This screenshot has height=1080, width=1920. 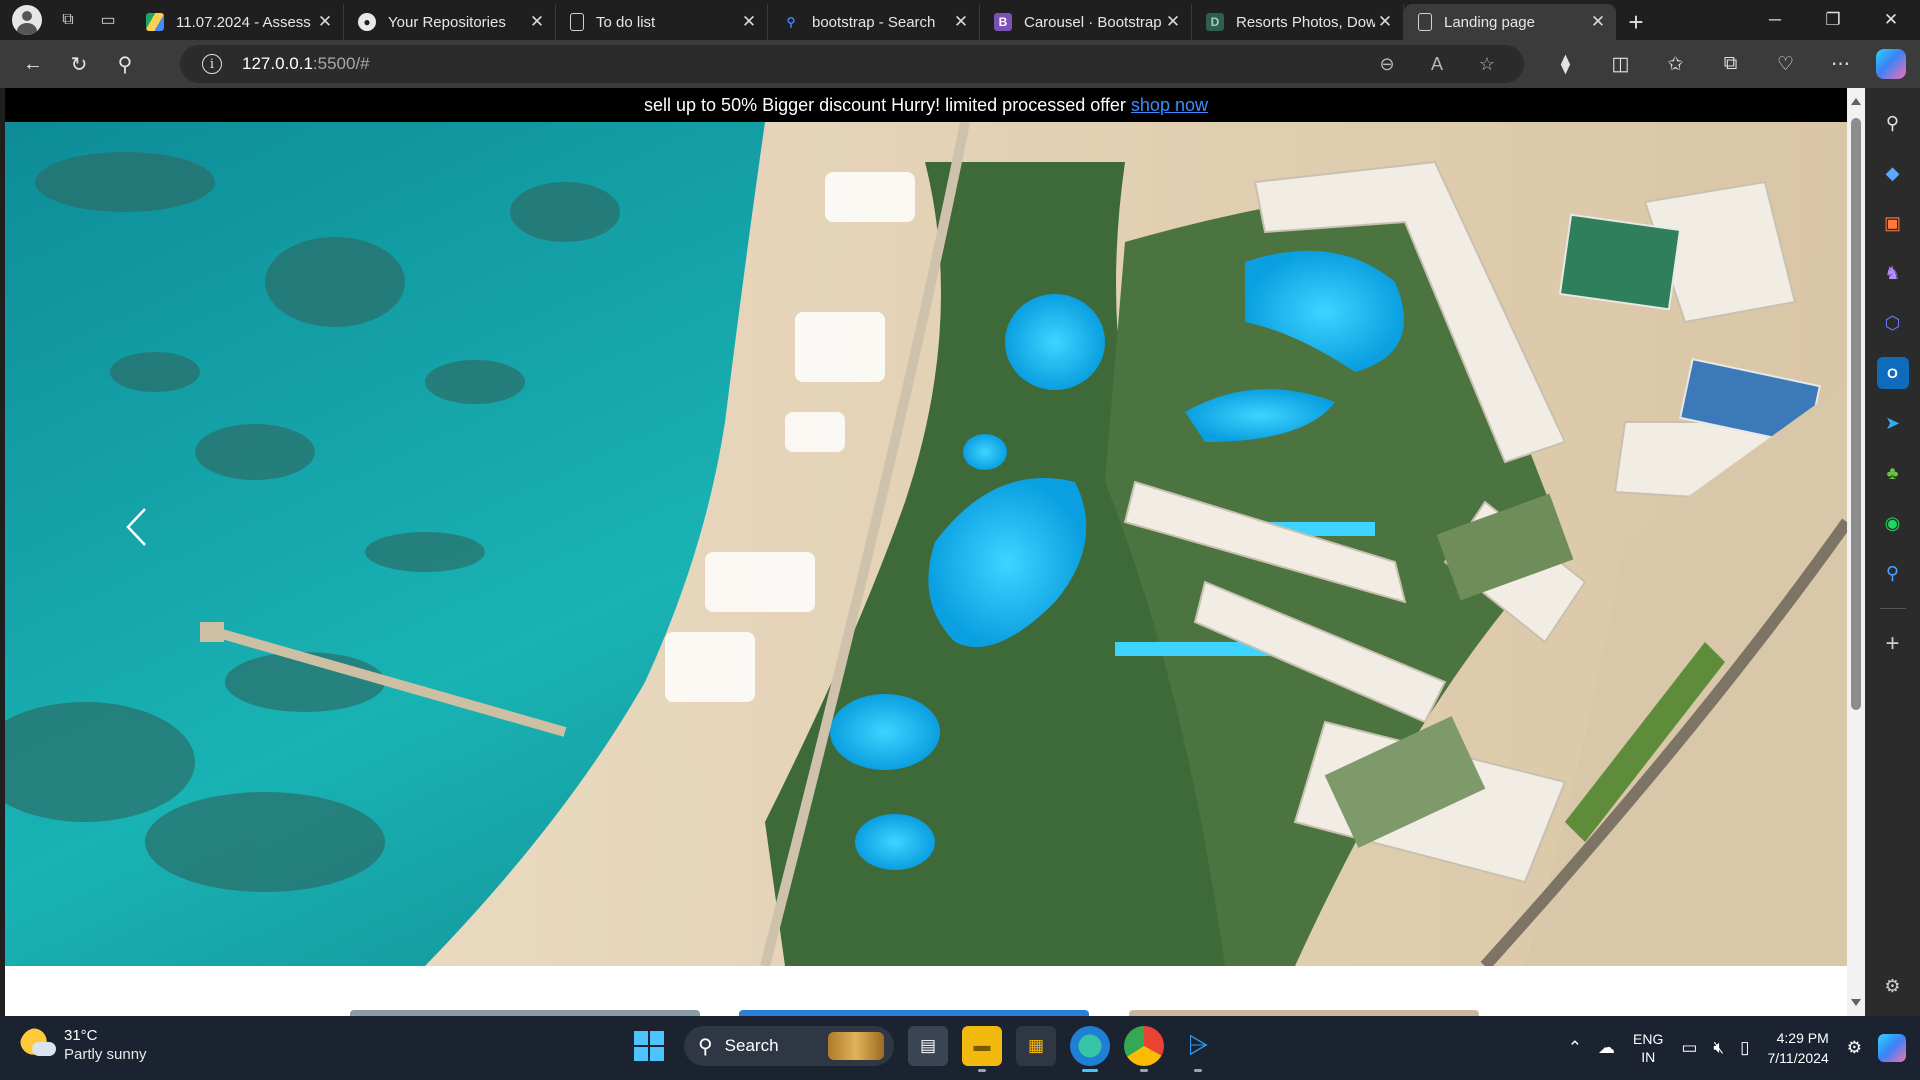 I want to click on clock: 4:29 PM 7/11/2024, so click(x=1798, y=1048).